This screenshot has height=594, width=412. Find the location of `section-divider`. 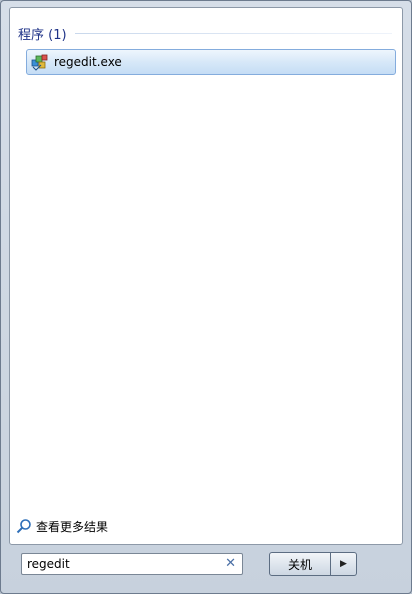

section-divider is located at coordinates (233, 33).